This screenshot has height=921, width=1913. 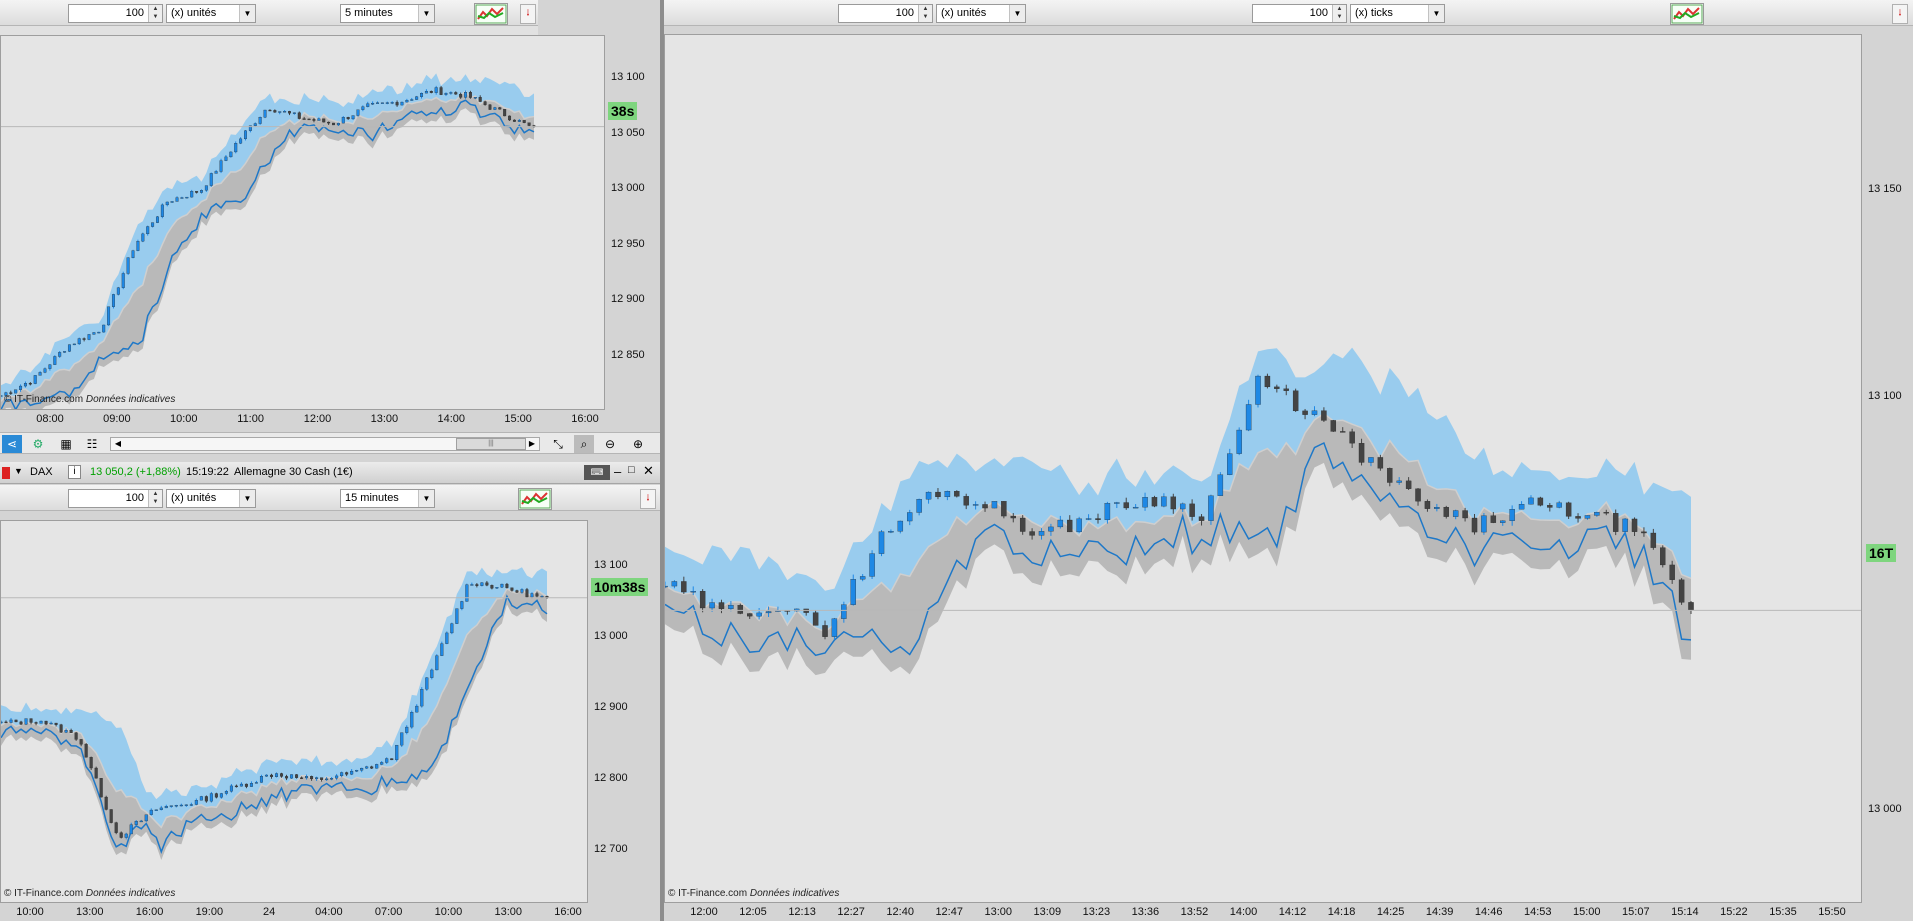 What do you see at coordinates (631, 470) in the screenshot?
I see `maximize-icon: □` at bounding box center [631, 470].